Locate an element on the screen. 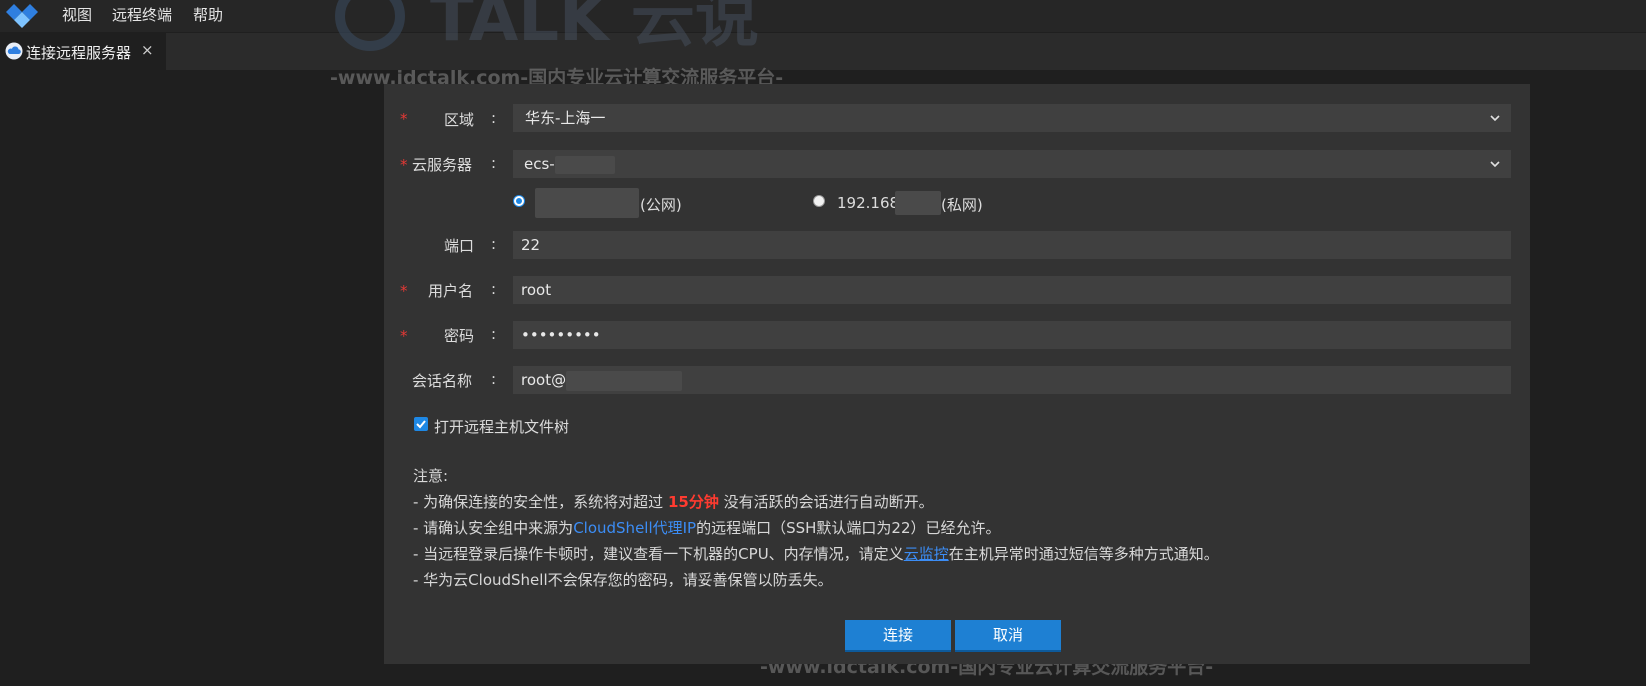  cloud-monitor-link: 云监控 is located at coordinates (926, 554).